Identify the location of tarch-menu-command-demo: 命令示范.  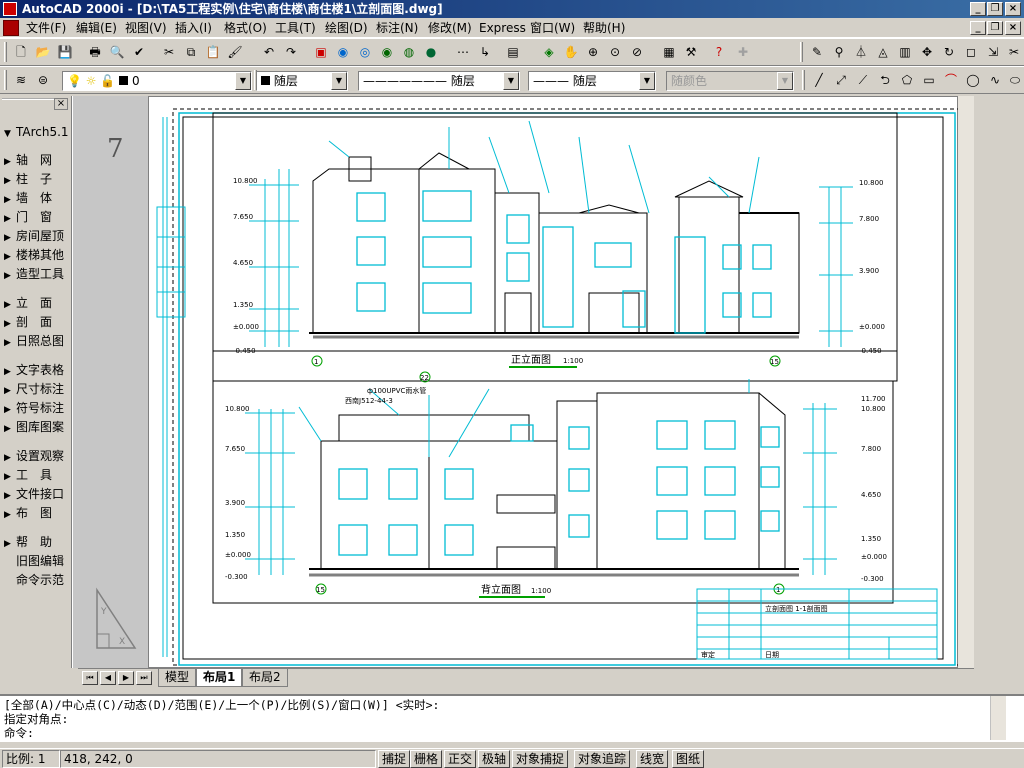
(34, 580).